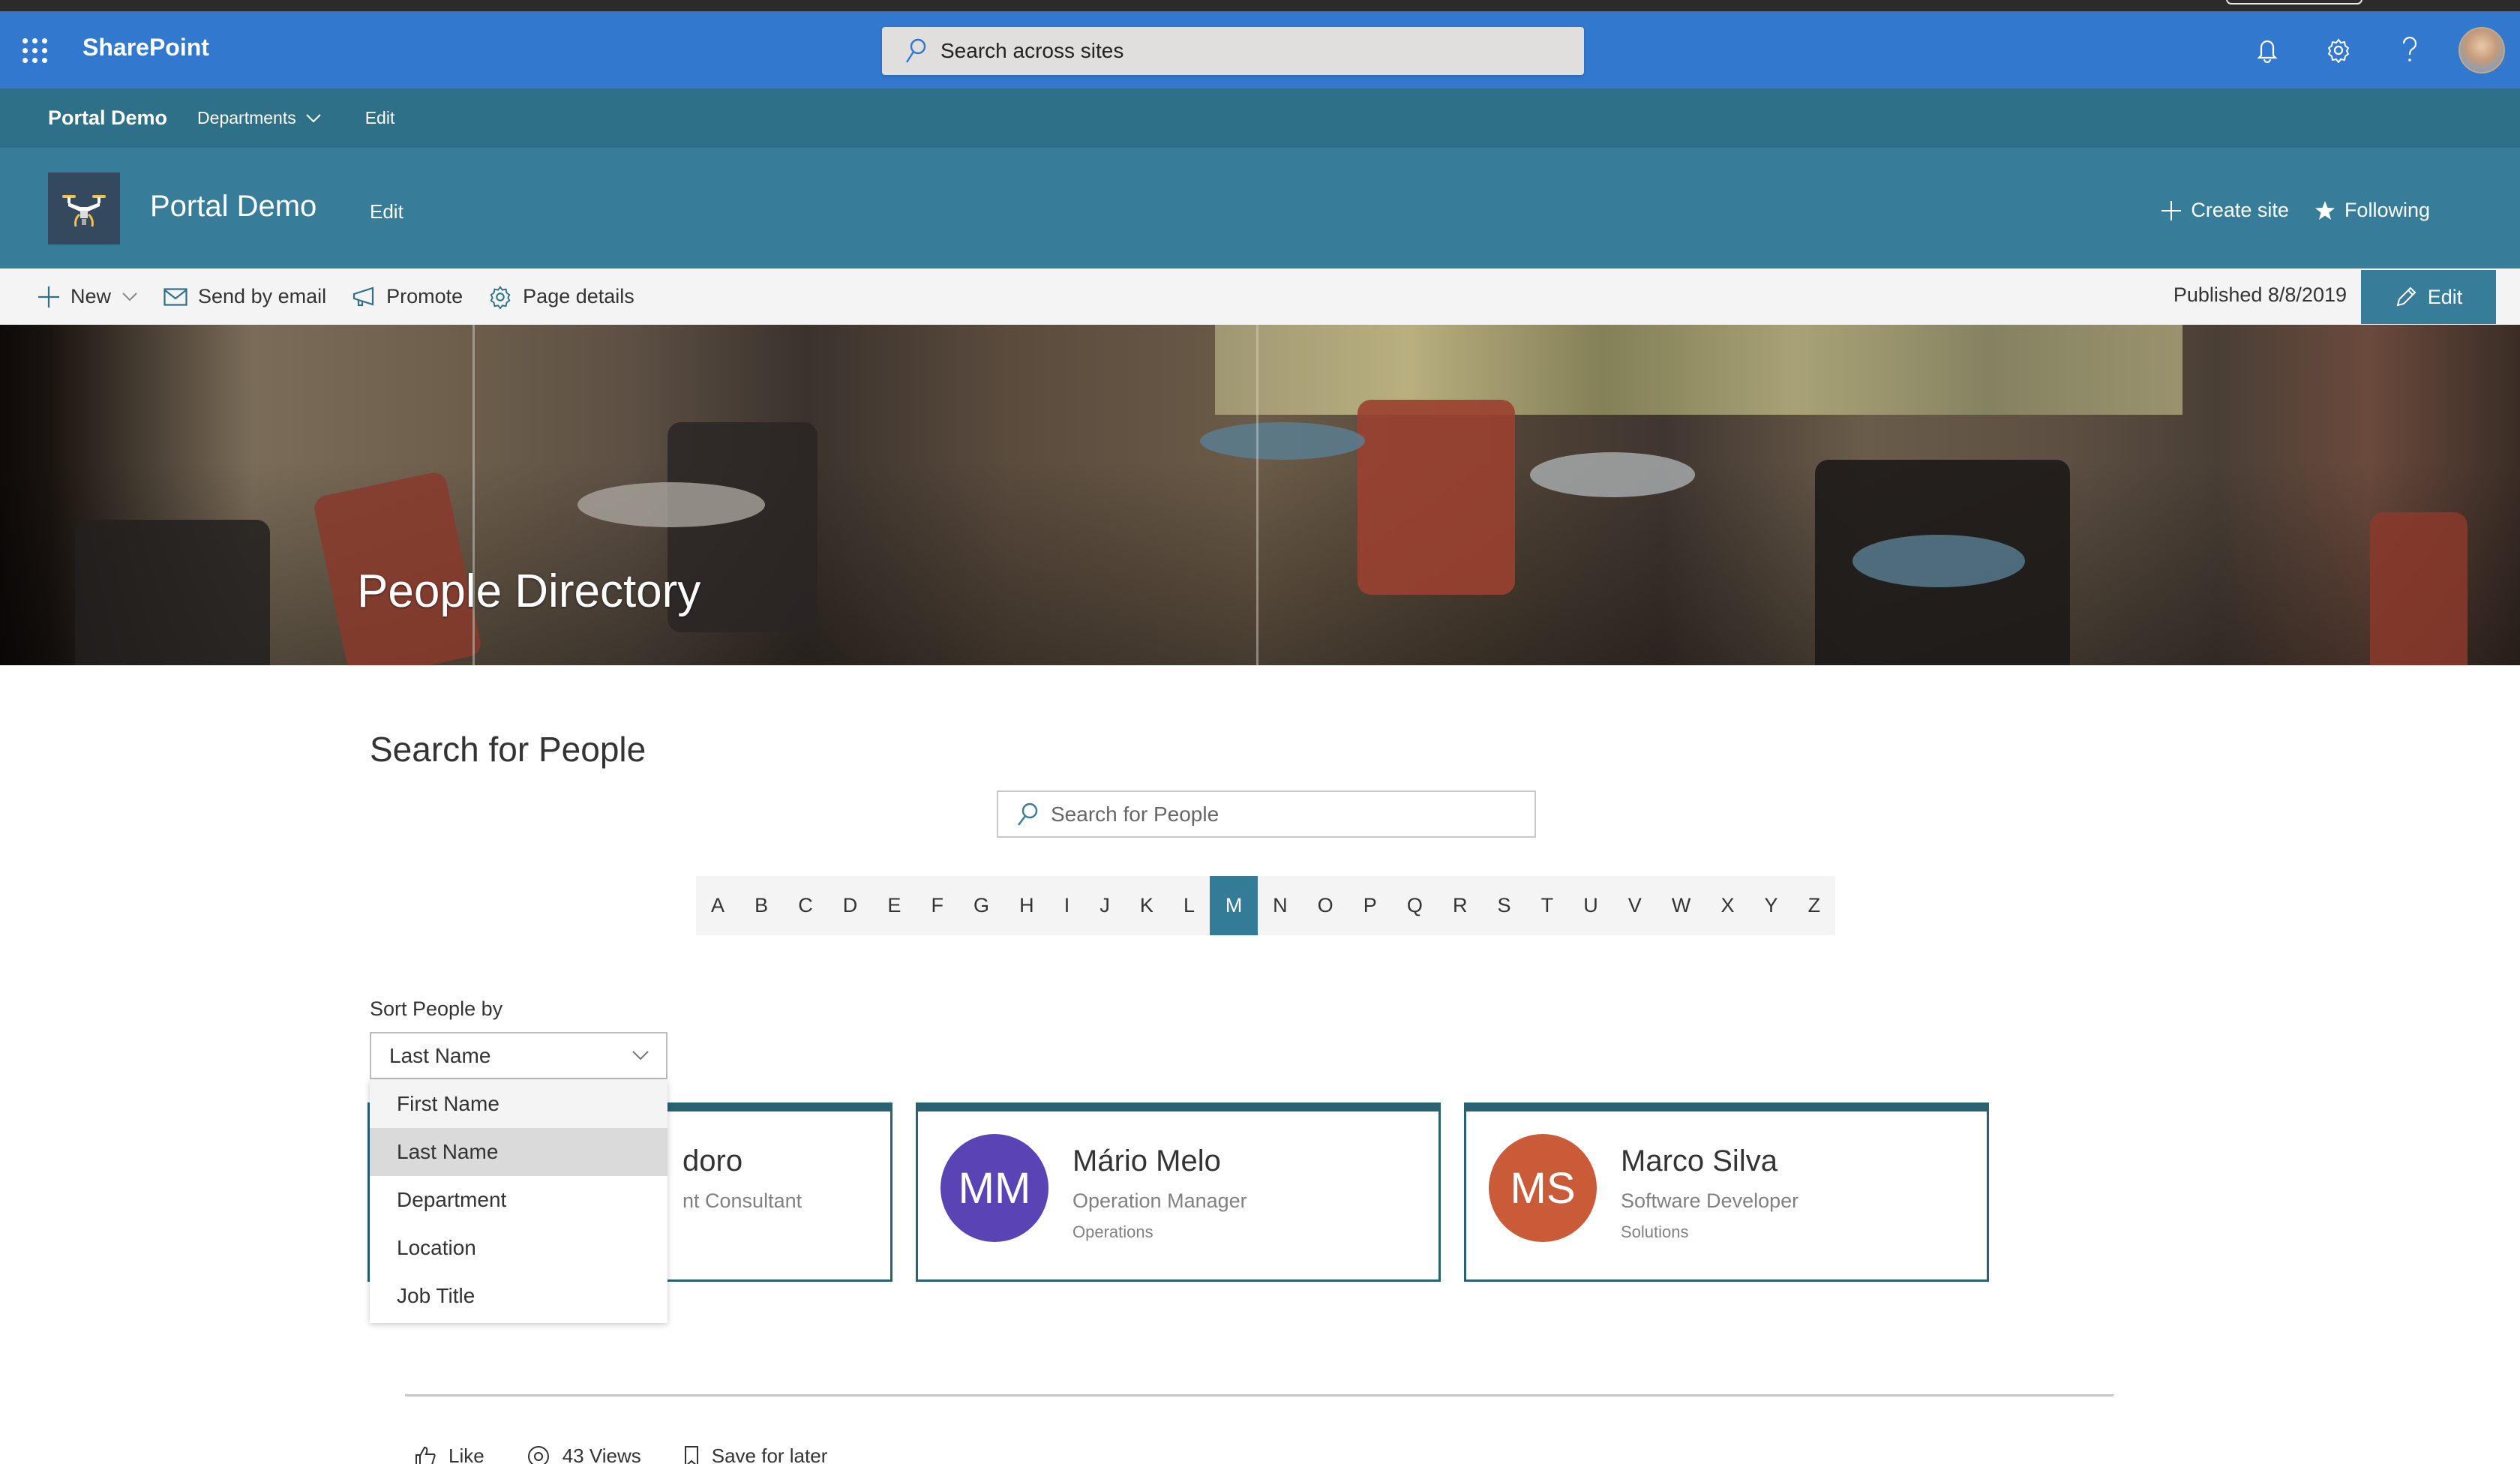 This screenshot has height=1464, width=2520. I want to click on letter-filter-w: W, so click(1681, 905).